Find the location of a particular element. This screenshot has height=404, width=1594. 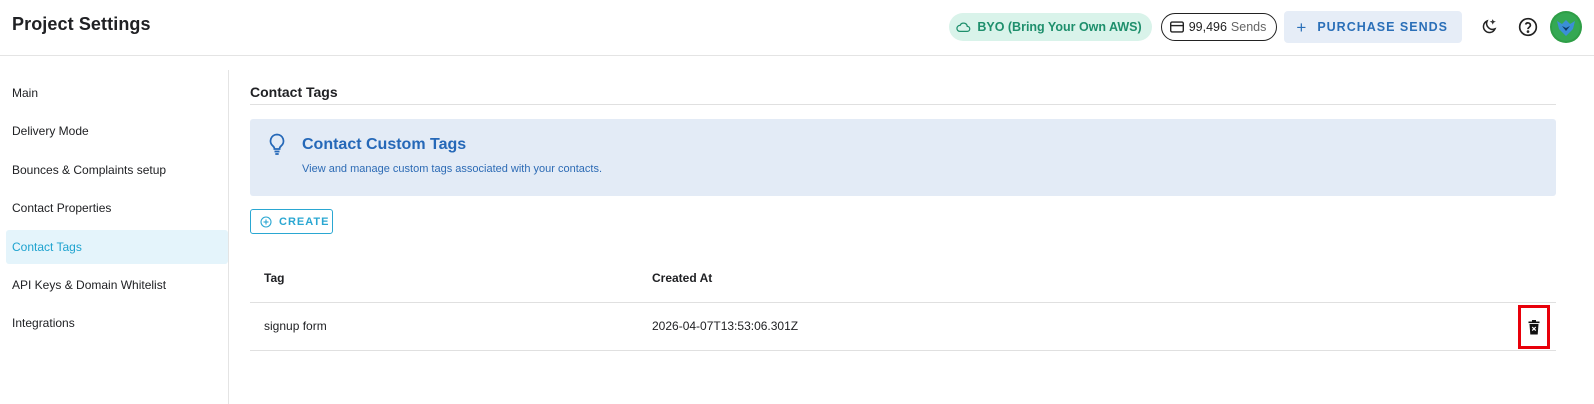

cloud-icon is located at coordinates (963, 27).